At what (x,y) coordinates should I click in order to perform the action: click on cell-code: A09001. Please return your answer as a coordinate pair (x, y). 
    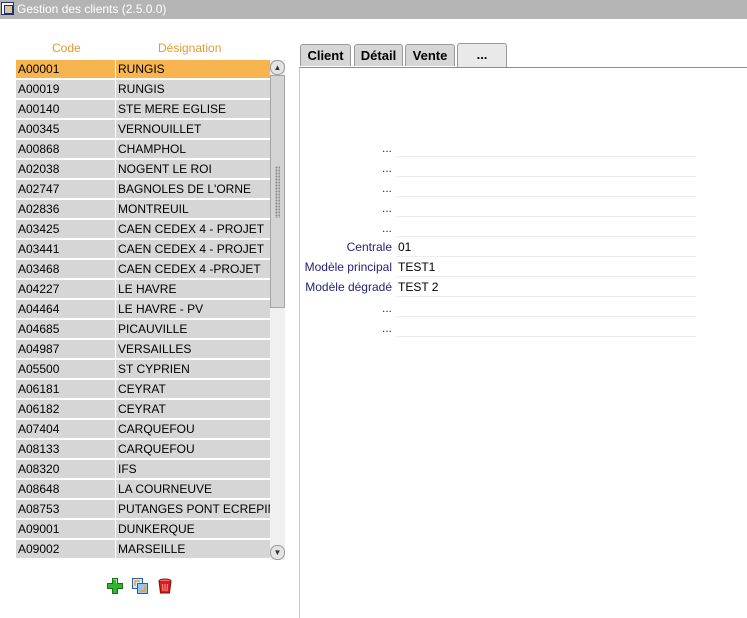
    Looking at the image, I should click on (65, 529).